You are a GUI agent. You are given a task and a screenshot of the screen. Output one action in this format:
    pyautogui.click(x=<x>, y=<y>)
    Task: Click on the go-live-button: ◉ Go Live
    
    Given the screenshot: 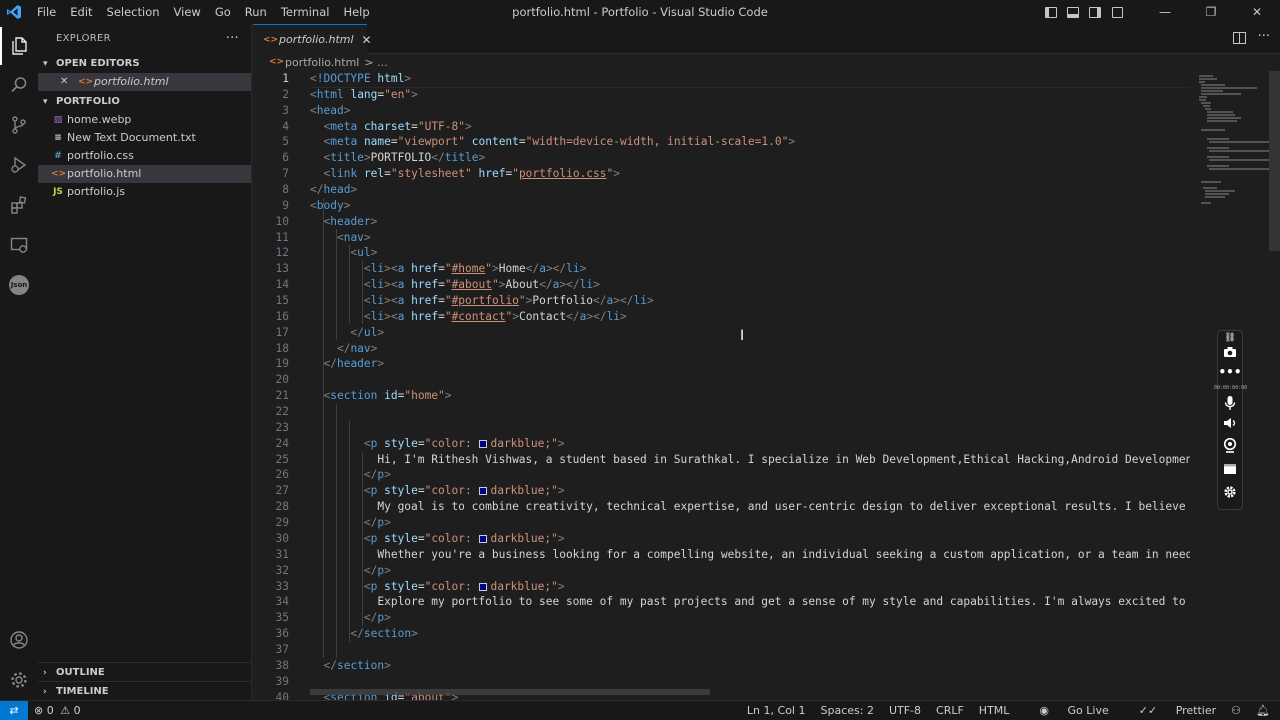 What is the action you would take?
    pyautogui.click(x=1066, y=710)
    